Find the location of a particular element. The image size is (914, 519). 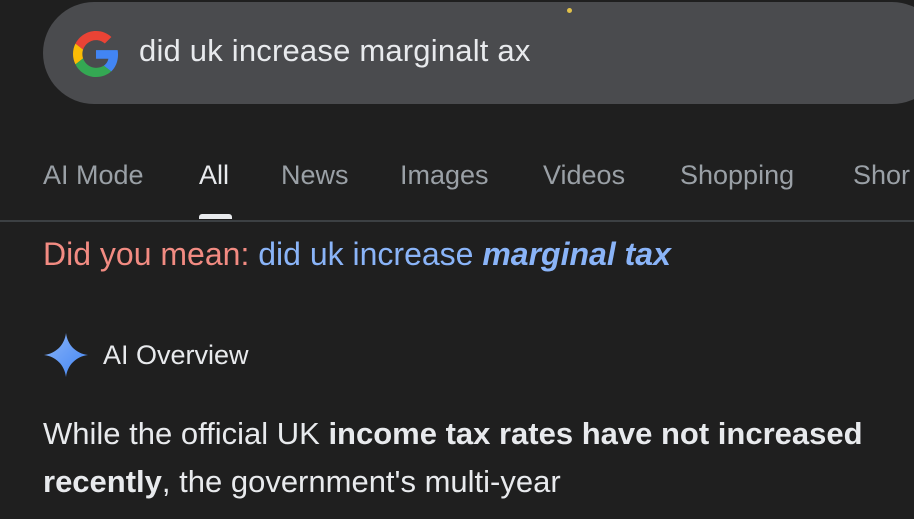

active-tab-indicator is located at coordinates (215, 216).